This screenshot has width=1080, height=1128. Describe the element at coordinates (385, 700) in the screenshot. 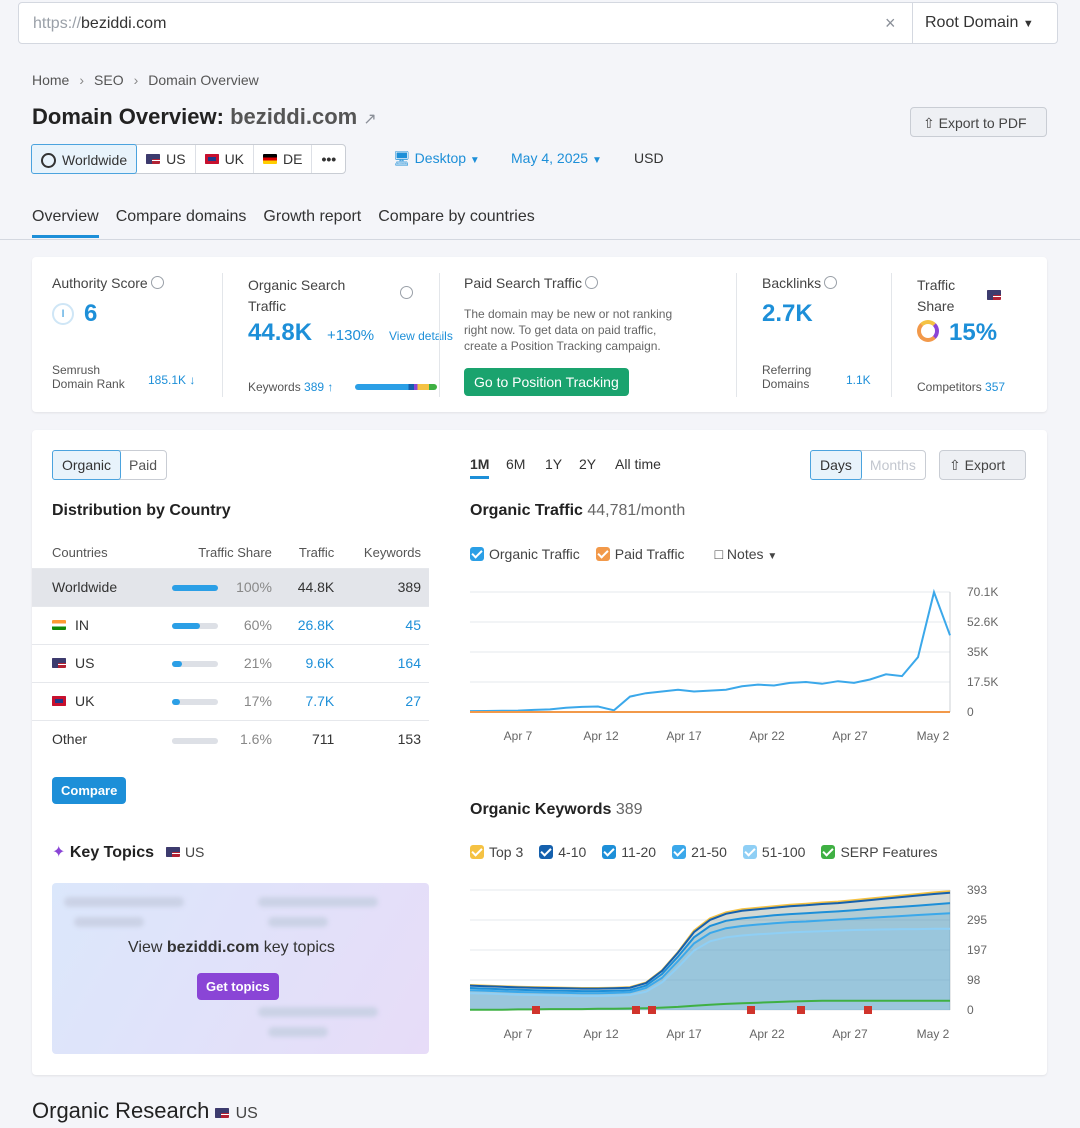

I see `keywords-cell: 27` at that location.